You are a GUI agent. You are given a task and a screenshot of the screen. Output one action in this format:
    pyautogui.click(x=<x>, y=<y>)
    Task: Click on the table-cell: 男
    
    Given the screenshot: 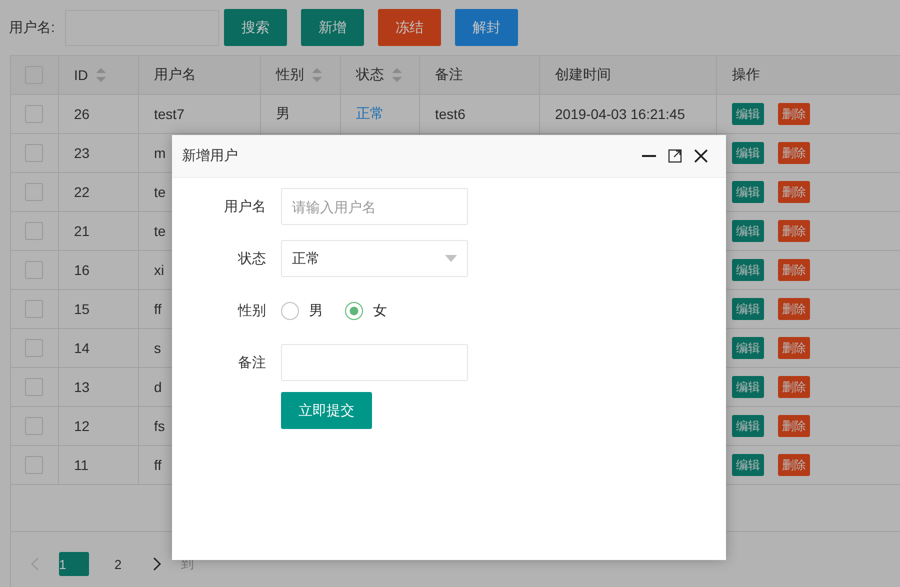 What is the action you would take?
    pyautogui.click(x=283, y=114)
    